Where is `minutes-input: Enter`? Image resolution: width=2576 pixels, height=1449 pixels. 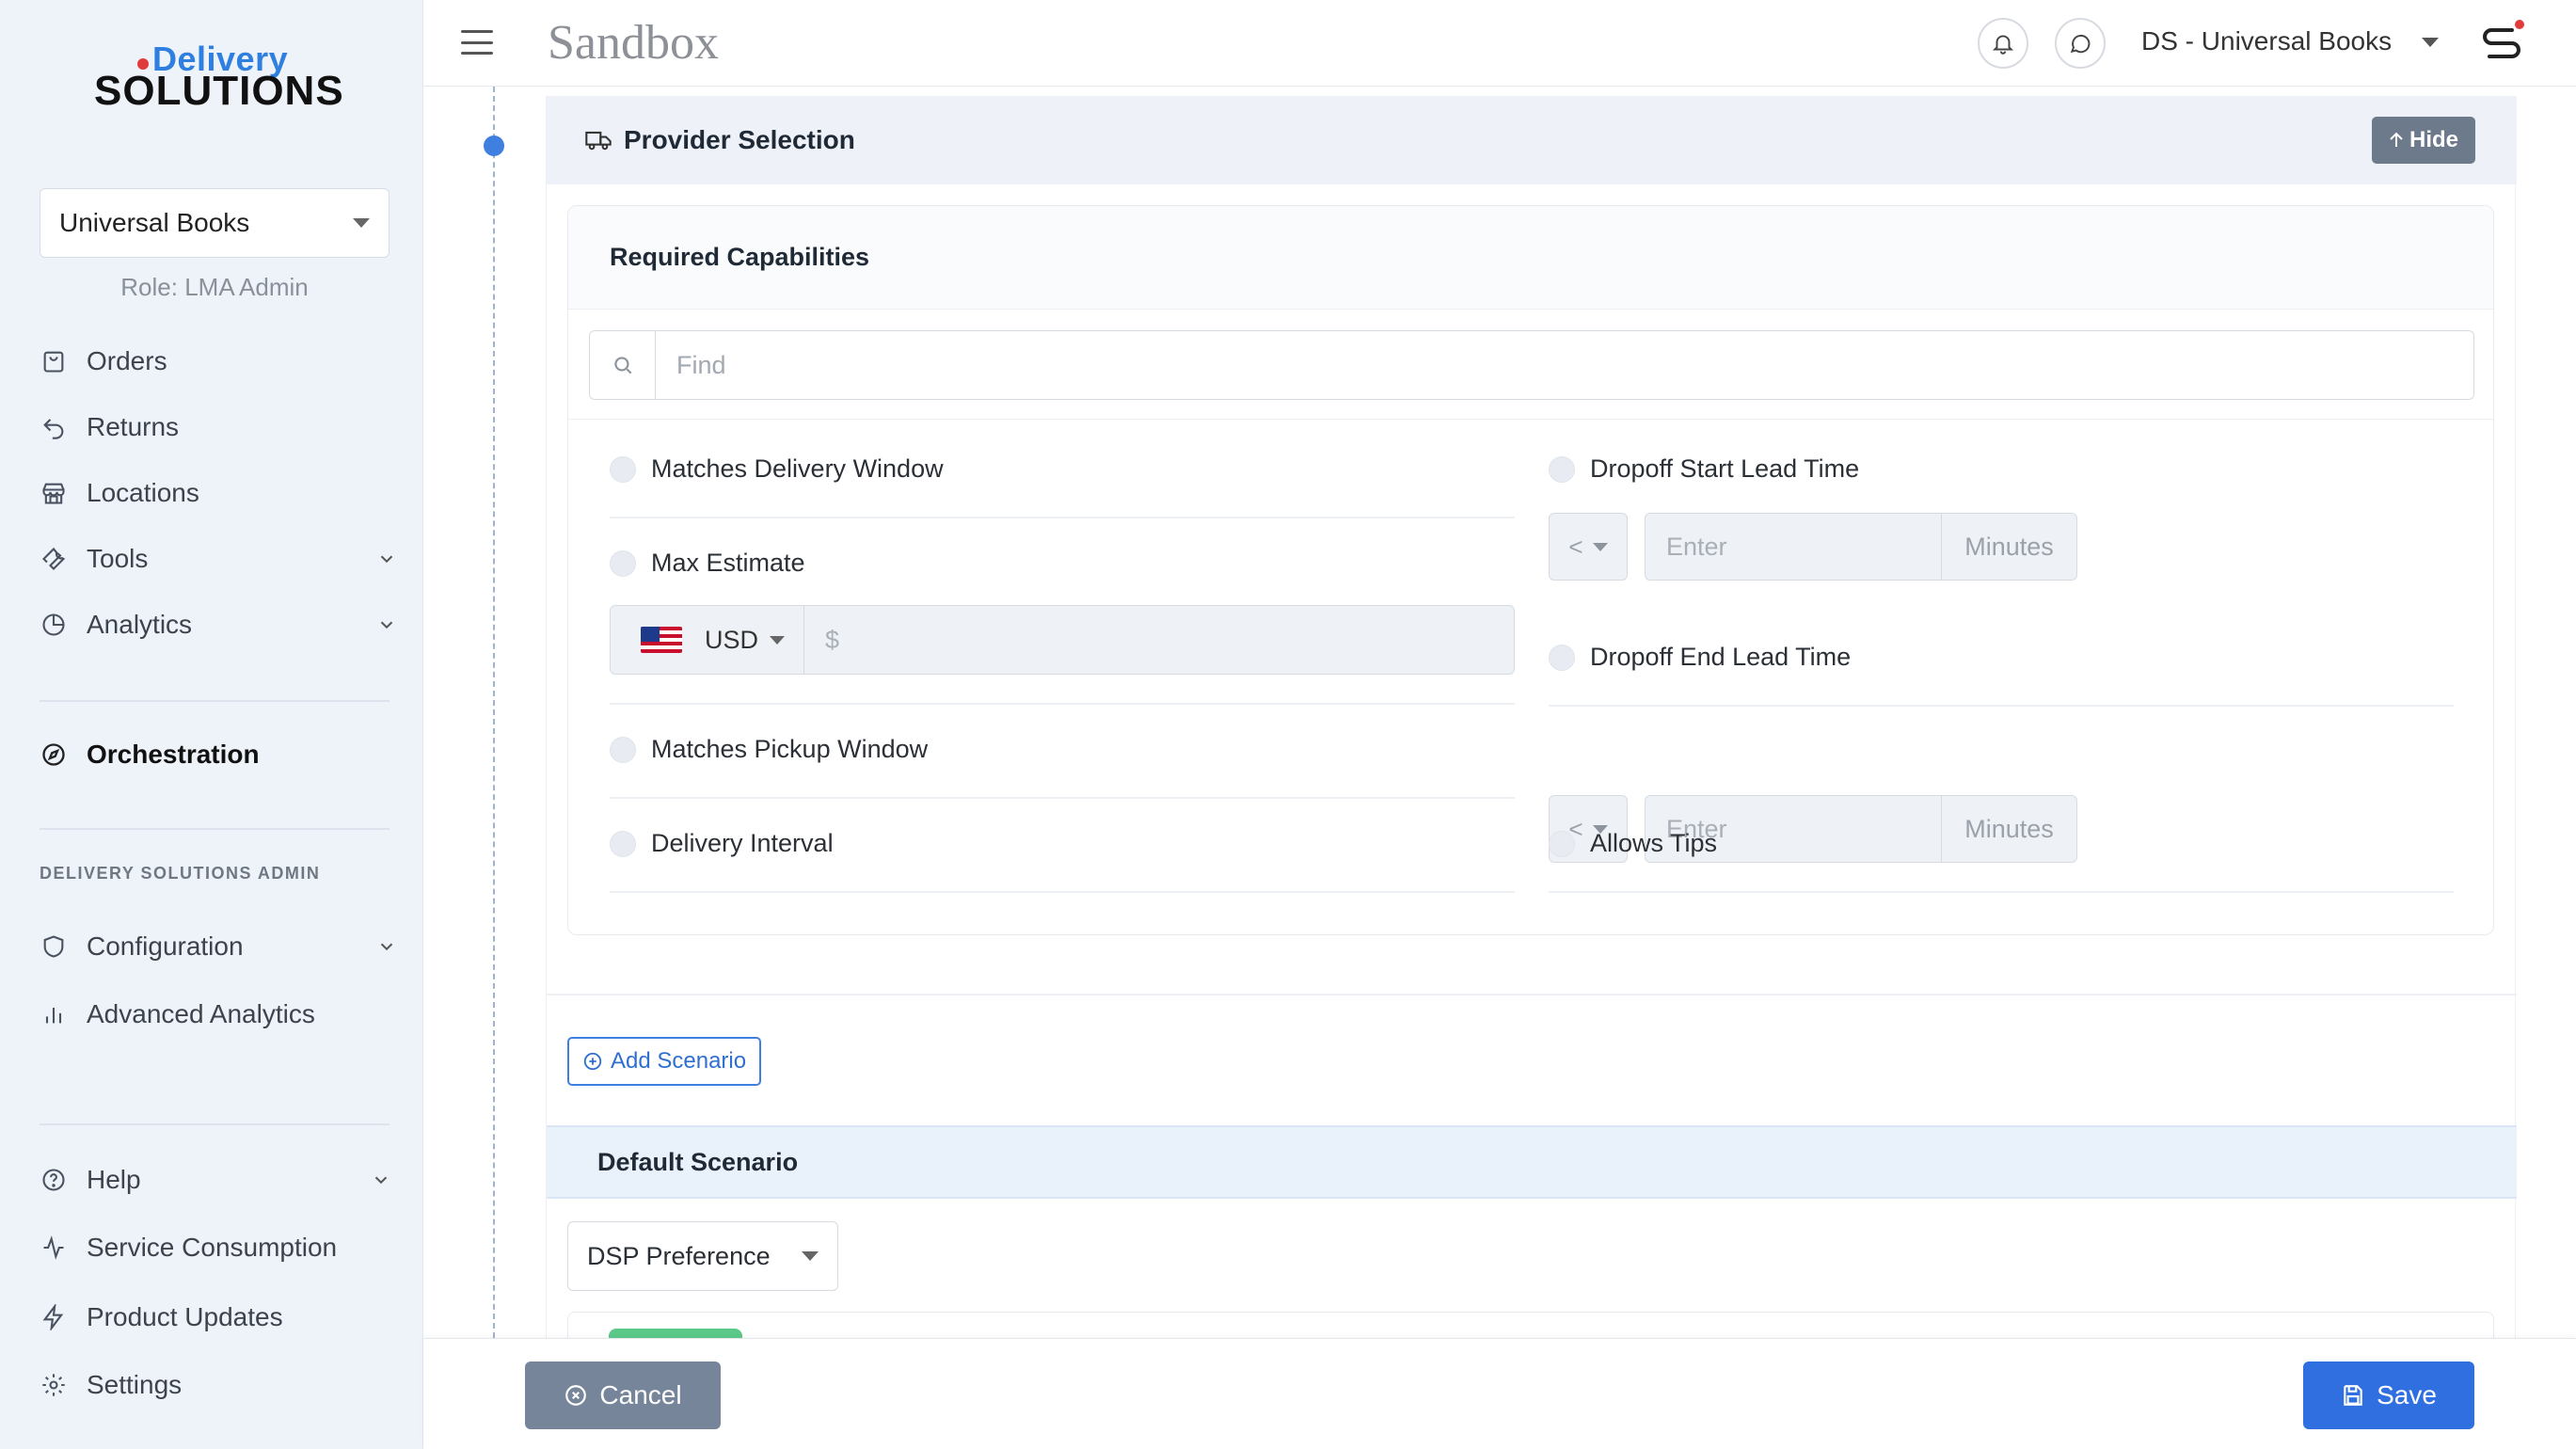 minutes-input: Enter is located at coordinates (1793, 547).